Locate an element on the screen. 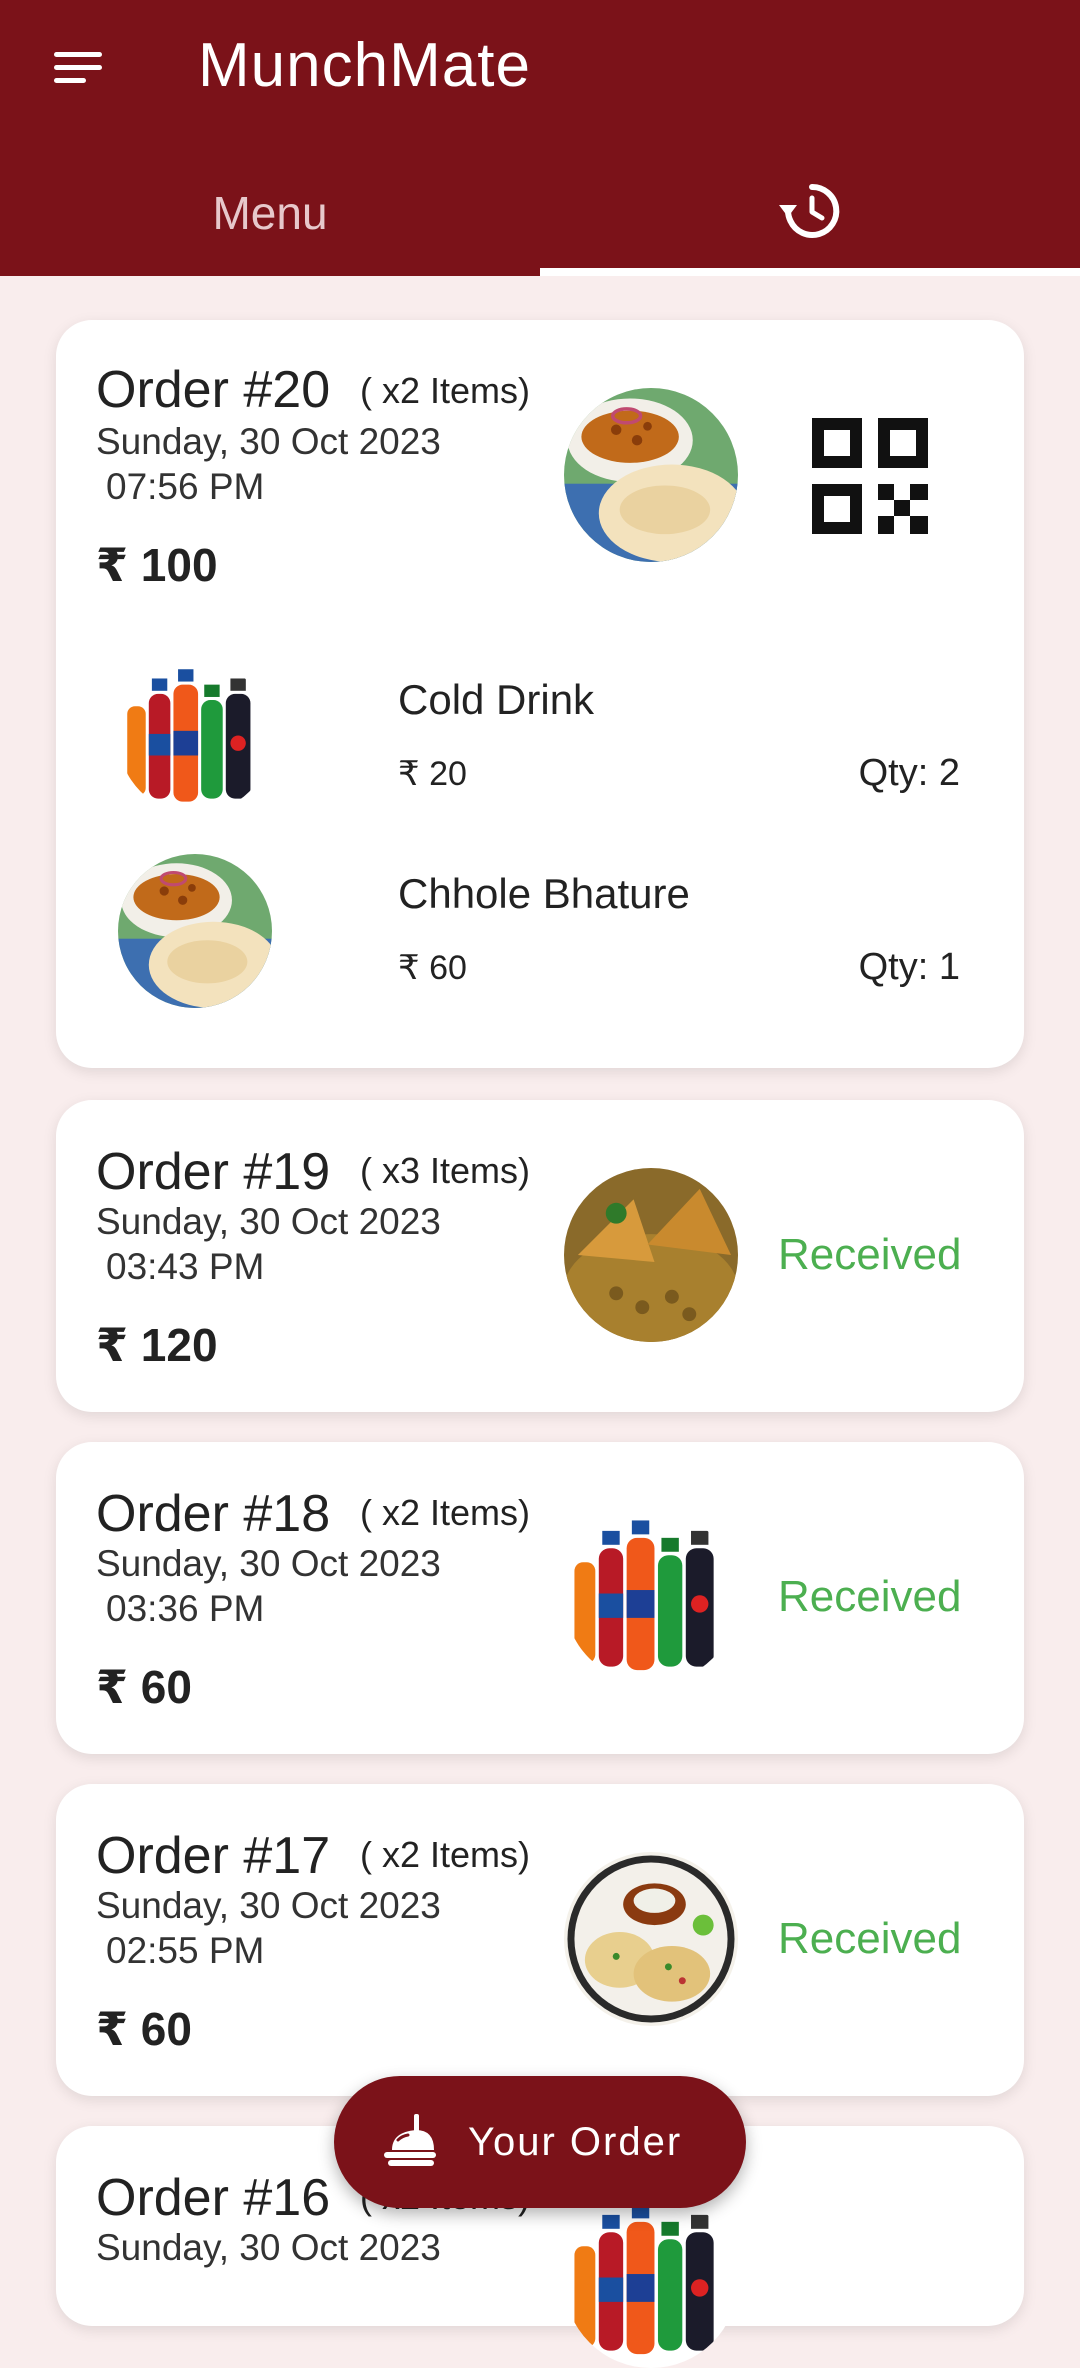 The width and height of the screenshot is (1080, 2368). order-title: Order #18 is located at coordinates (213, 1514).